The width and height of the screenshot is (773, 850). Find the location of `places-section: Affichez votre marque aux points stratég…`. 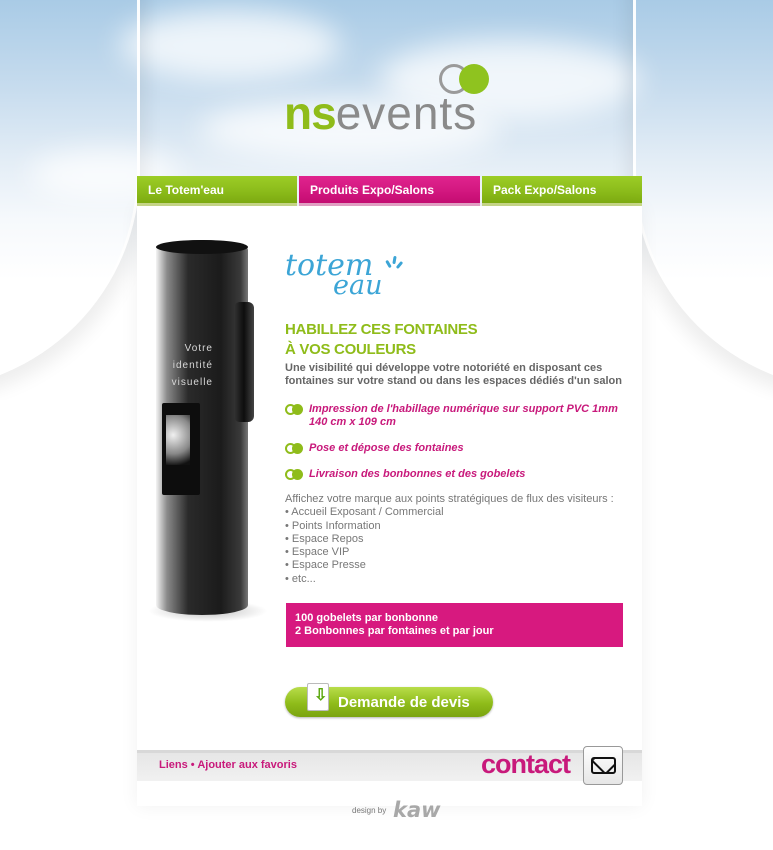

places-section: Affichez votre marque aux points stratég… is located at coordinates (457, 539).